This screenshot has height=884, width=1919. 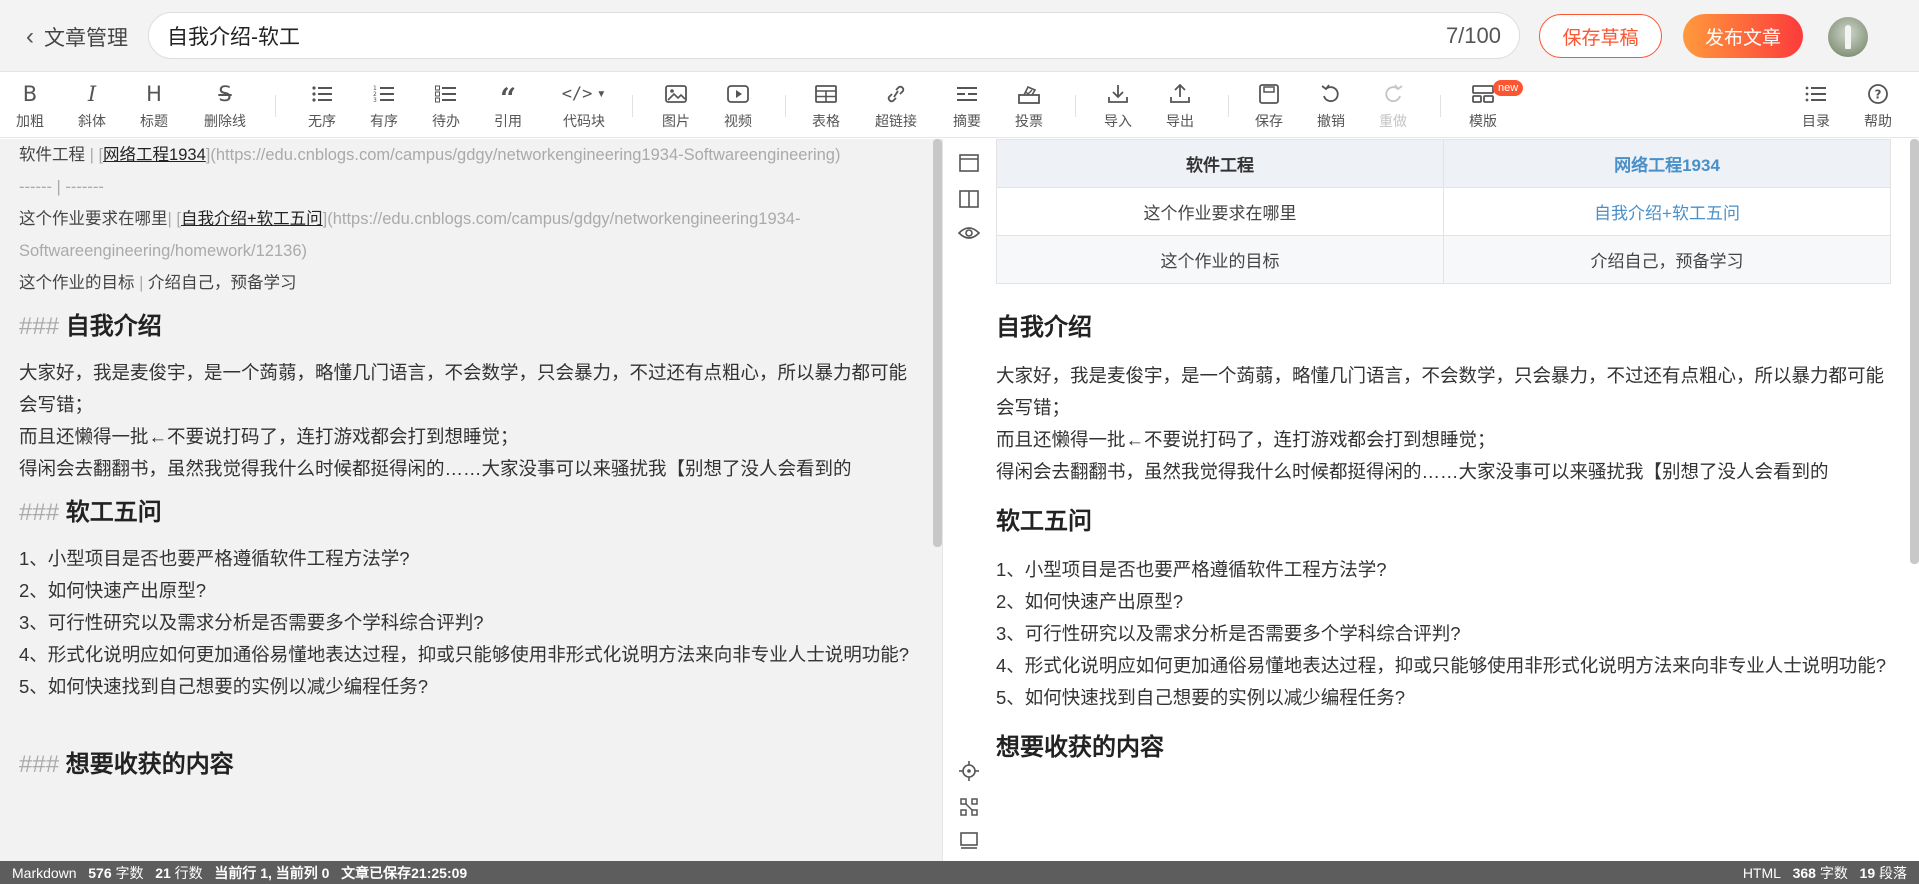 What do you see at coordinates (322, 94) in the screenshot?
I see `unordered-list-icon` at bounding box center [322, 94].